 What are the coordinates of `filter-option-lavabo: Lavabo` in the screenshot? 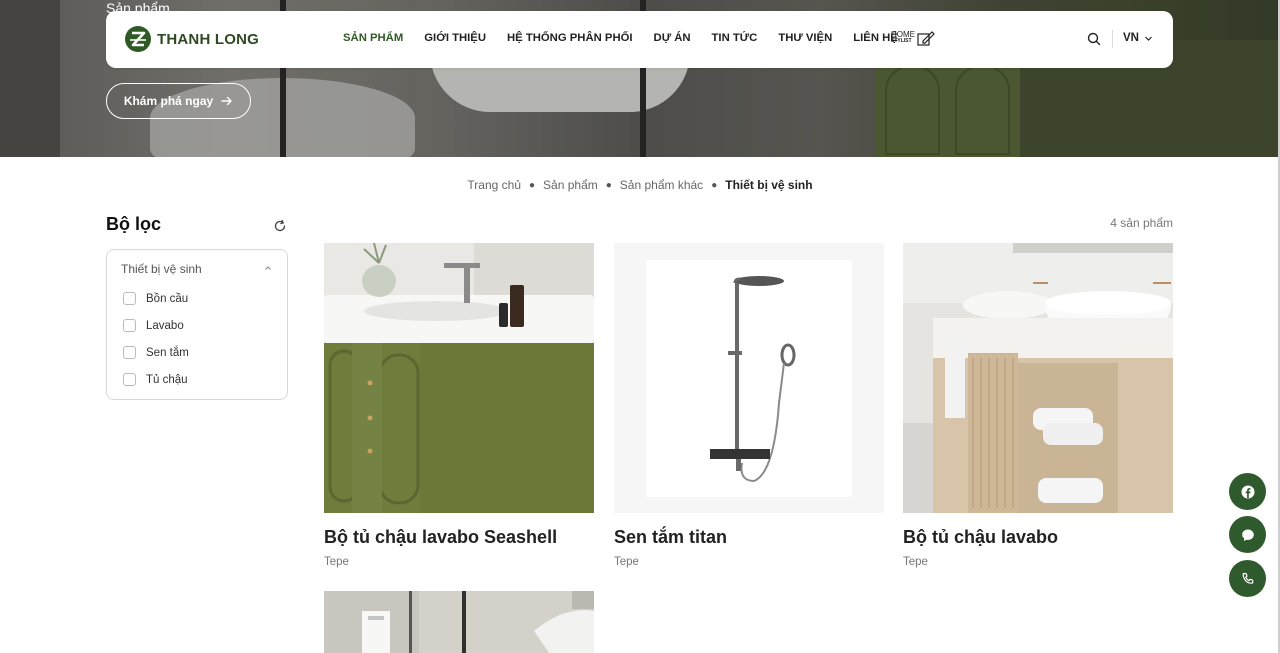 It's located at (153, 325).